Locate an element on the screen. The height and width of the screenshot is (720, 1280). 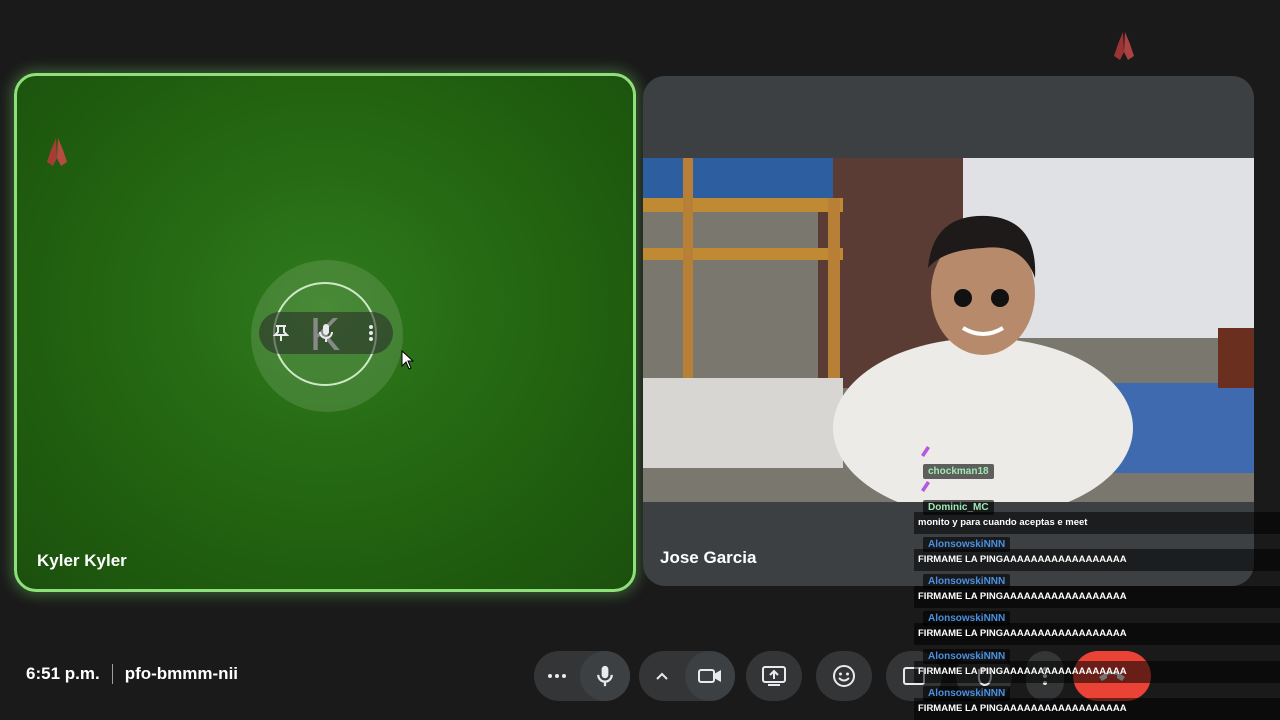
chat-username: chockman18 is located at coordinates (958, 471).